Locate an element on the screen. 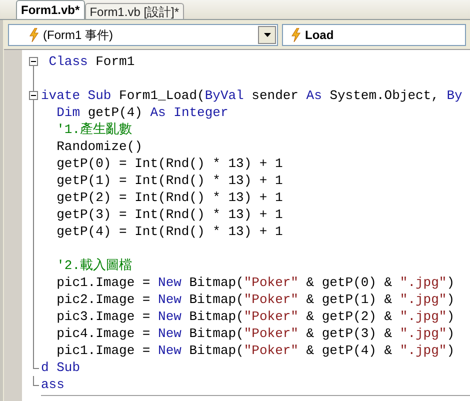 The image size is (470, 401). dropdown-arrow-button is located at coordinates (267, 35).